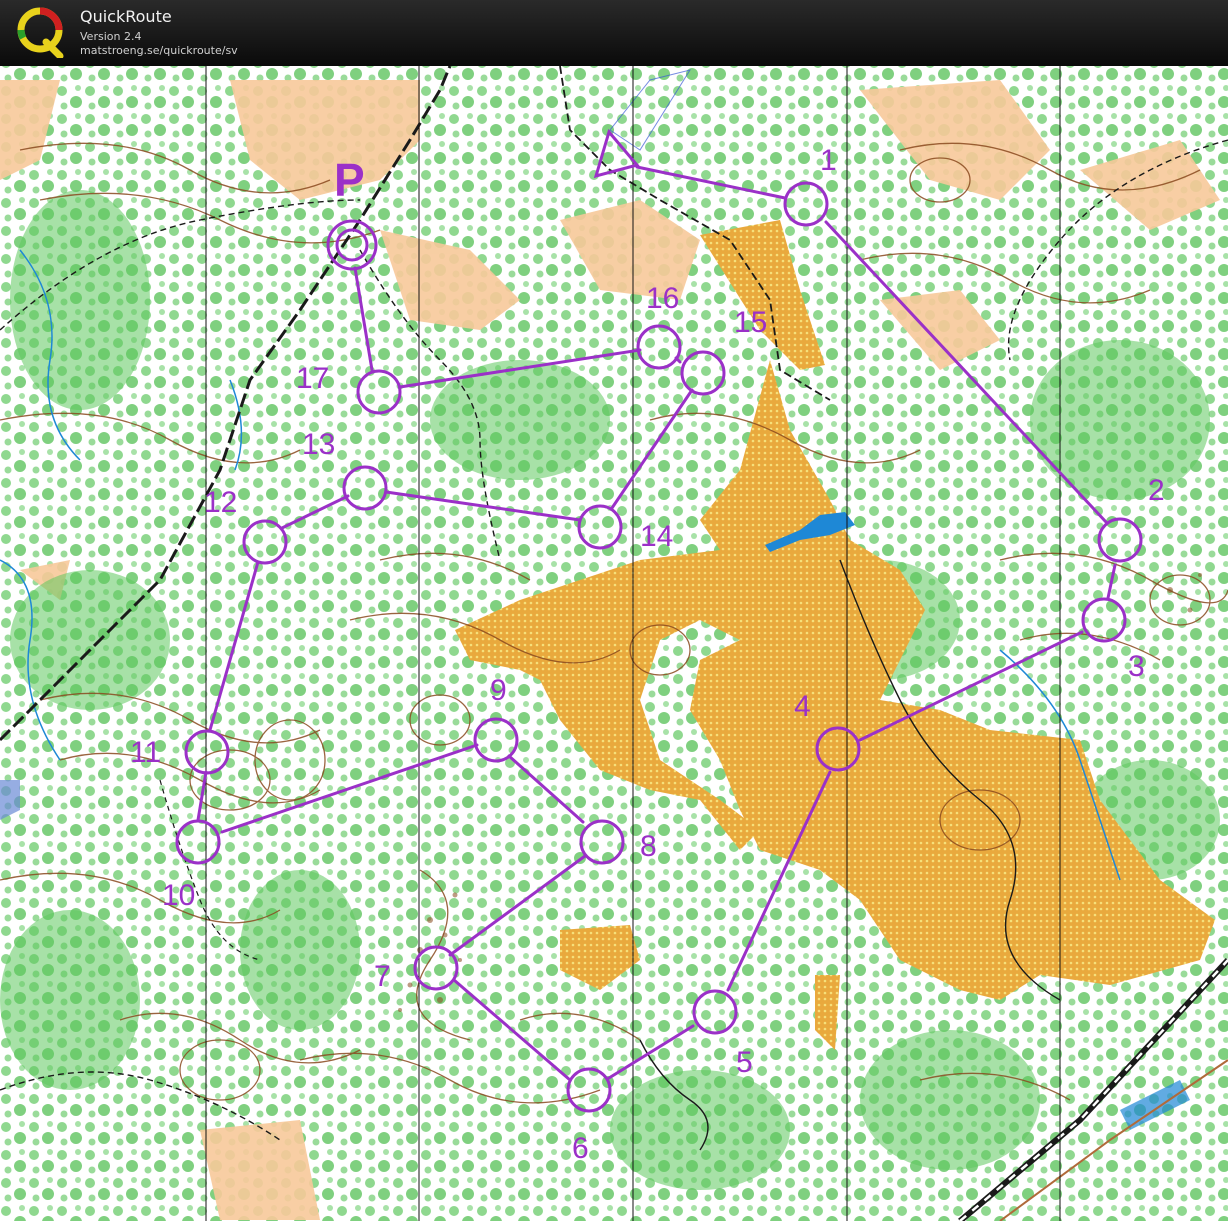  Describe the element at coordinates (126, 16) in the screenshot. I see `app-title: QuickRoute` at that location.